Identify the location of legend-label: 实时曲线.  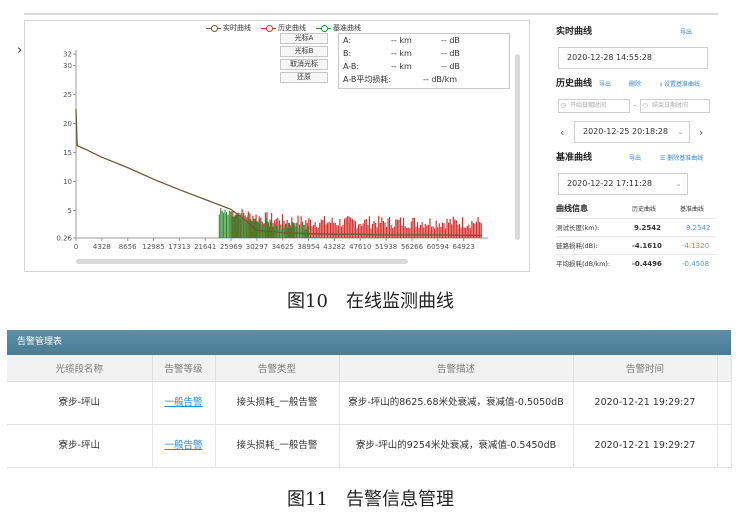
(237, 28).